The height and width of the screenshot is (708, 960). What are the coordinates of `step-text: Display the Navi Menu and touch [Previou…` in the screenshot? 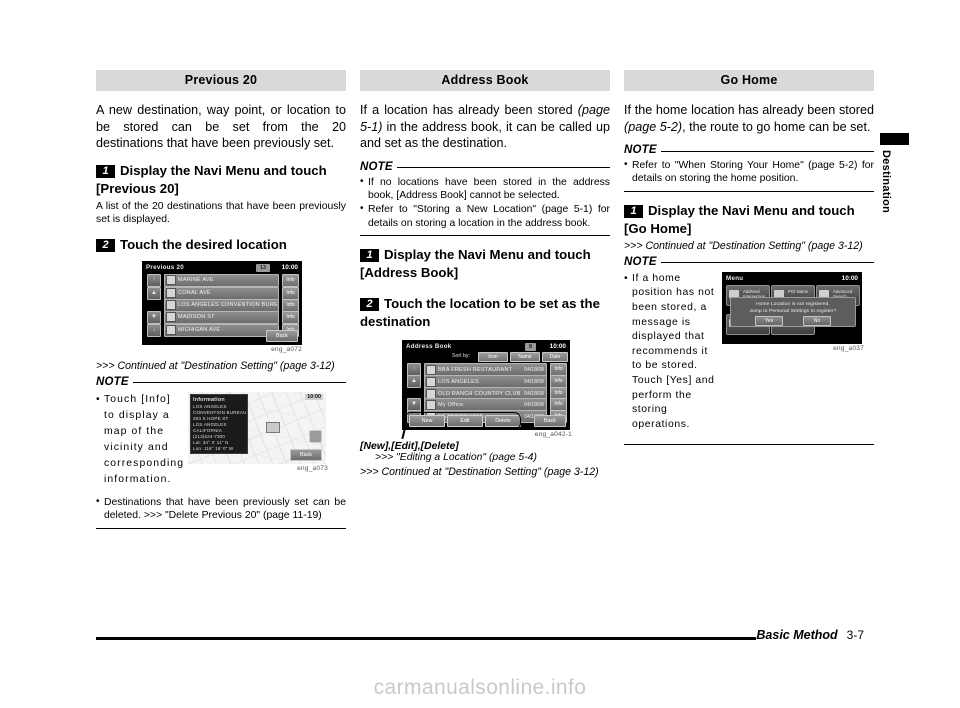 It's located at (211, 179).